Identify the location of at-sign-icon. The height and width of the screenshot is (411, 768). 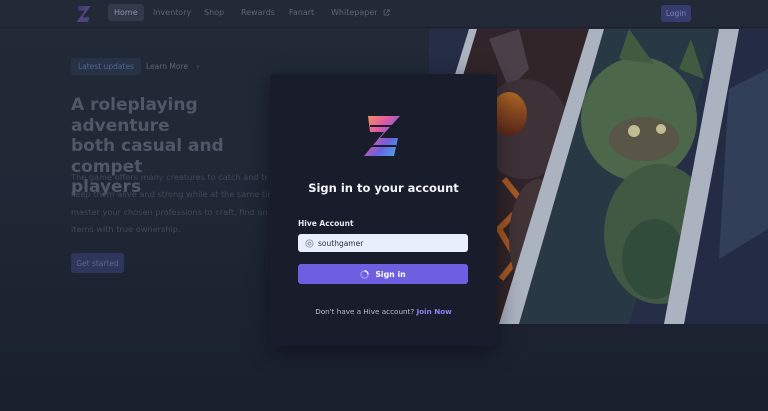
(309, 243).